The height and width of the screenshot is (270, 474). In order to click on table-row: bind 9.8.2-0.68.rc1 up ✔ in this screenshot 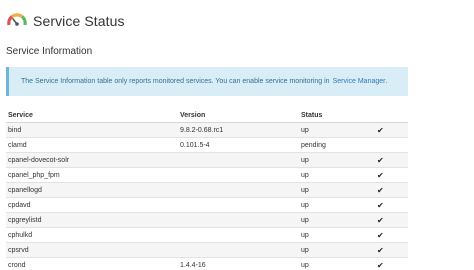, I will do `click(207, 130)`.